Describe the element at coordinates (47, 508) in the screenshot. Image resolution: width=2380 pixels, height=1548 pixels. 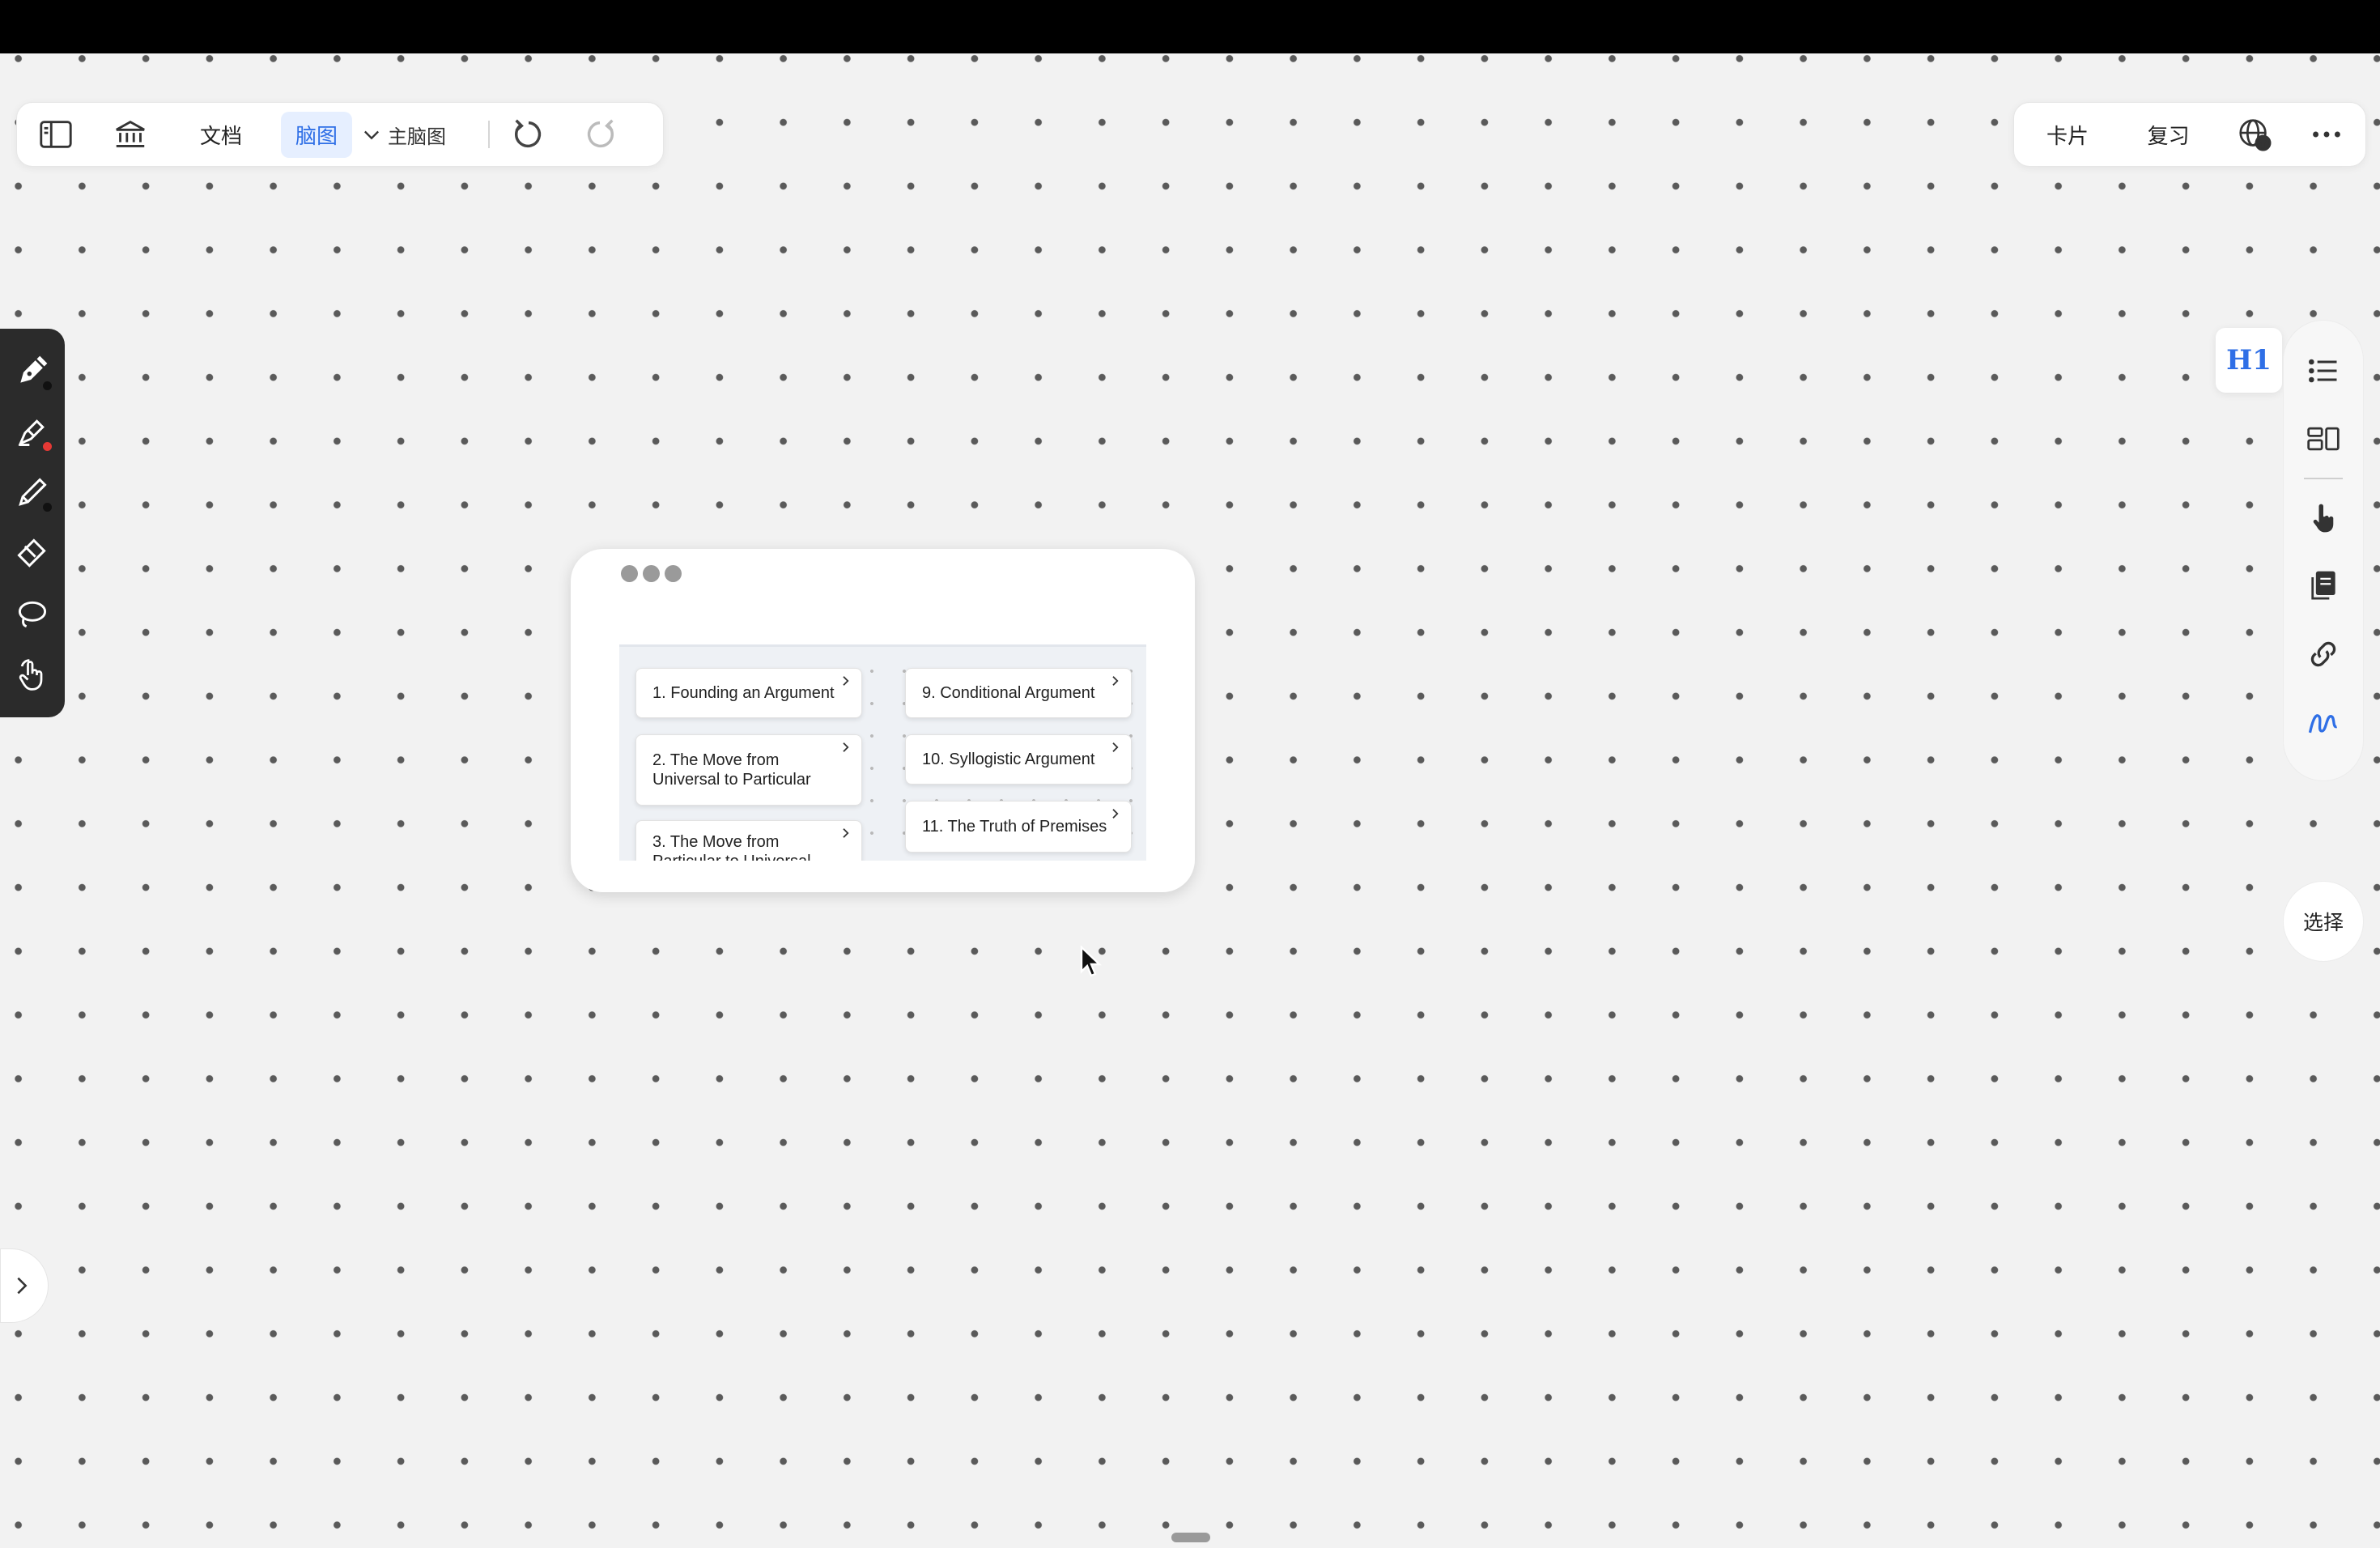
I see `pencil-color-dot` at that location.